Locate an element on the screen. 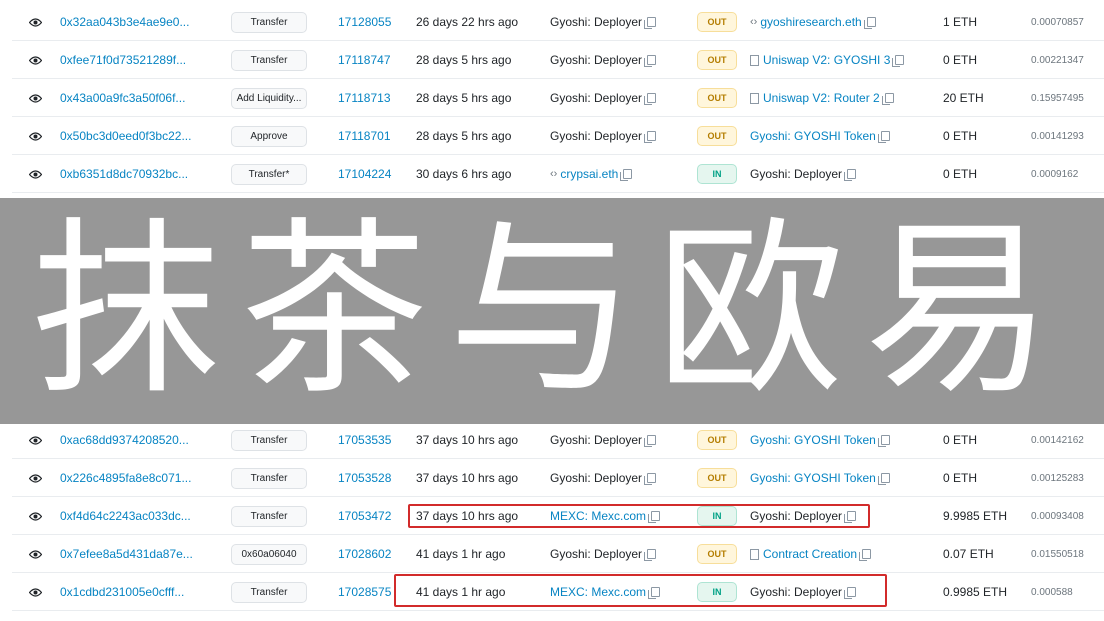 The image size is (1104, 621). method-cell: 0x60a06040 is located at coordinates (269, 554).